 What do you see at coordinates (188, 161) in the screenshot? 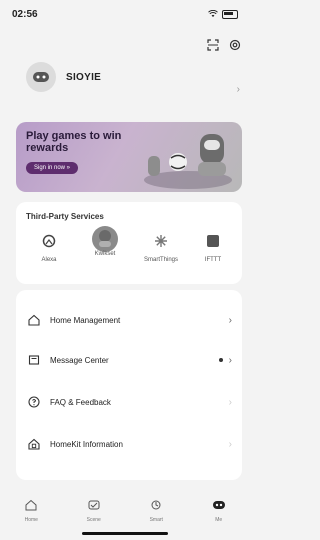
I see `game-illustration-icon` at bounding box center [188, 161].